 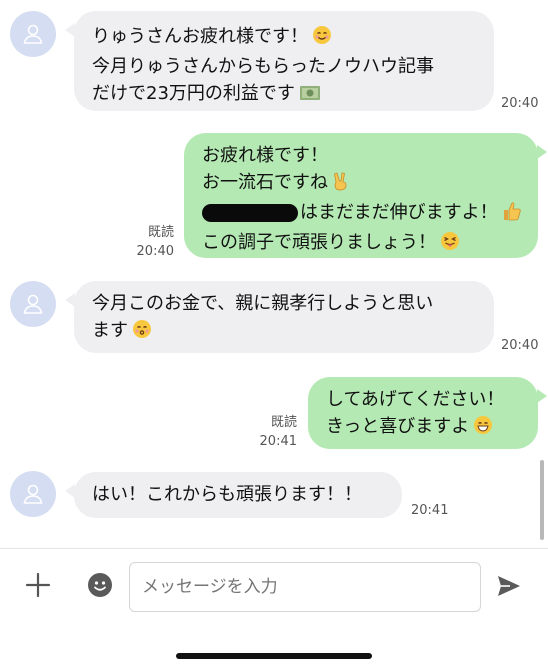 I want to click on message-line: はい！これからも頑張ります！！, so click(x=227, y=494).